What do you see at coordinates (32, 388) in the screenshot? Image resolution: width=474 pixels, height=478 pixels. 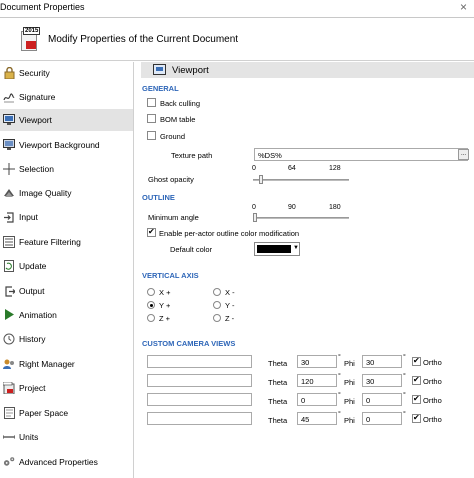 I see `sidebar-item-label: Project` at bounding box center [32, 388].